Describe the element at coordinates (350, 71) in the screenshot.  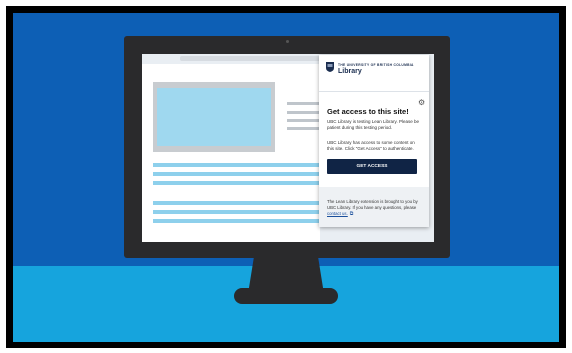
I see `library-name: Library` at that location.